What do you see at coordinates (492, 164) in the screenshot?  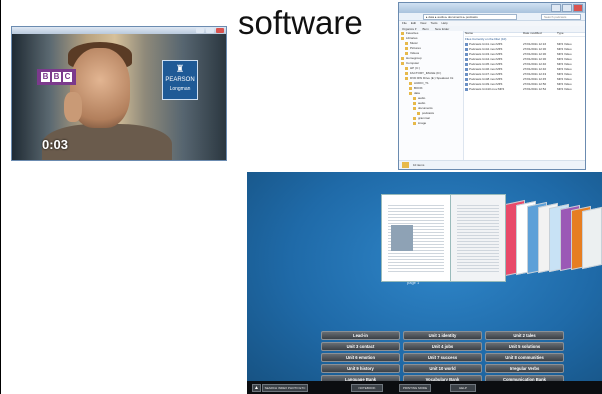 I see `status-bar: 10 items` at bounding box center [492, 164].